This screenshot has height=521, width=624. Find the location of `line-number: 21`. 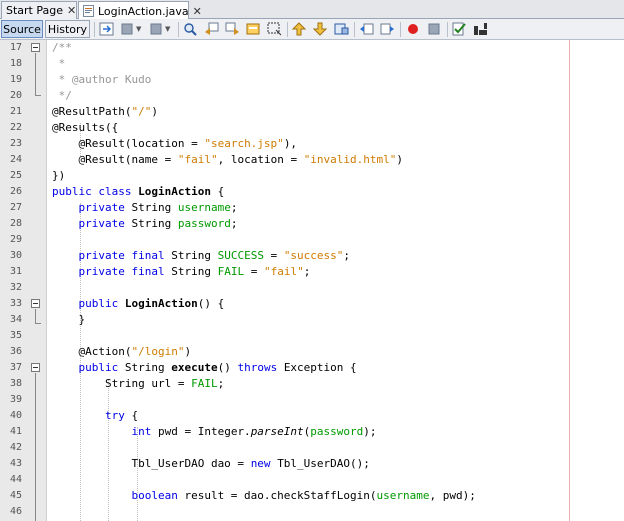

line-number: 21 is located at coordinates (15, 111).